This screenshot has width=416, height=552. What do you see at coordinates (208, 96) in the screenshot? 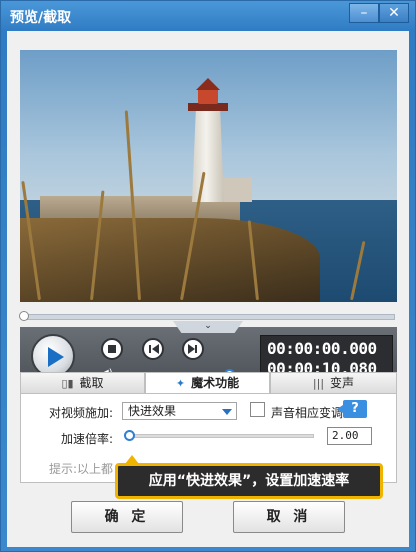
I see `lighthouse-lamp` at bounding box center [208, 96].